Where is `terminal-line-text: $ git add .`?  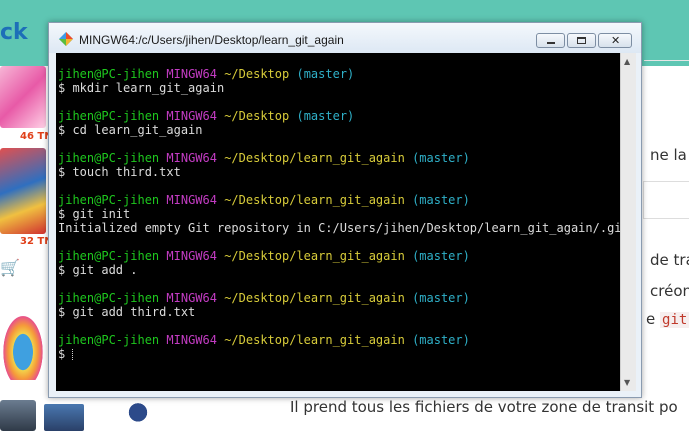 terminal-line-text: $ git add . is located at coordinates (98, 270).